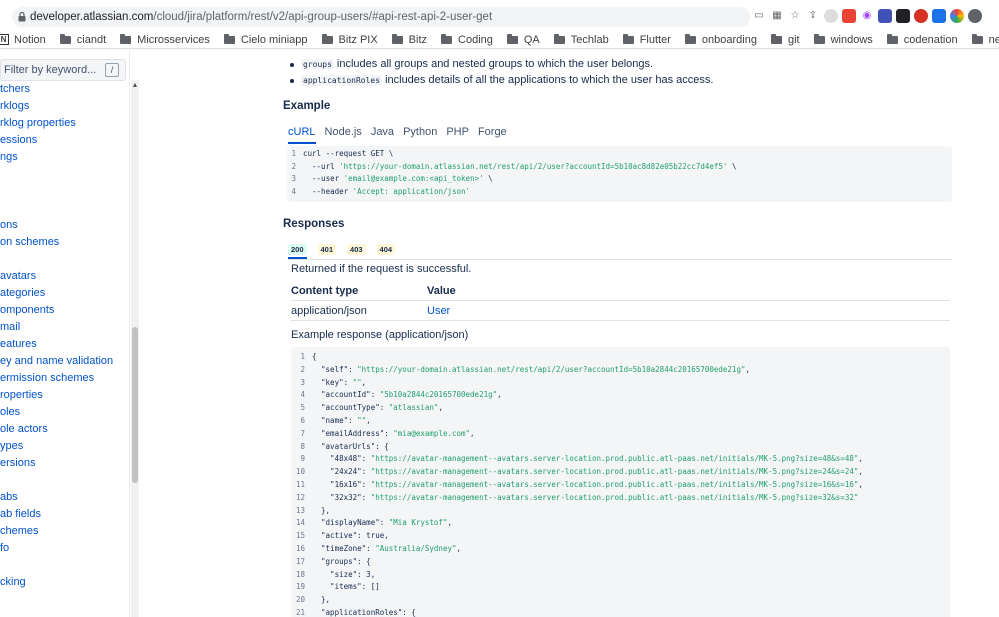 The height and width of the screenshot is (617, 999). Describe the element at coordinates (56, 361) in the screenshot. I see `sidebar-item: ey and name validation` at that location.